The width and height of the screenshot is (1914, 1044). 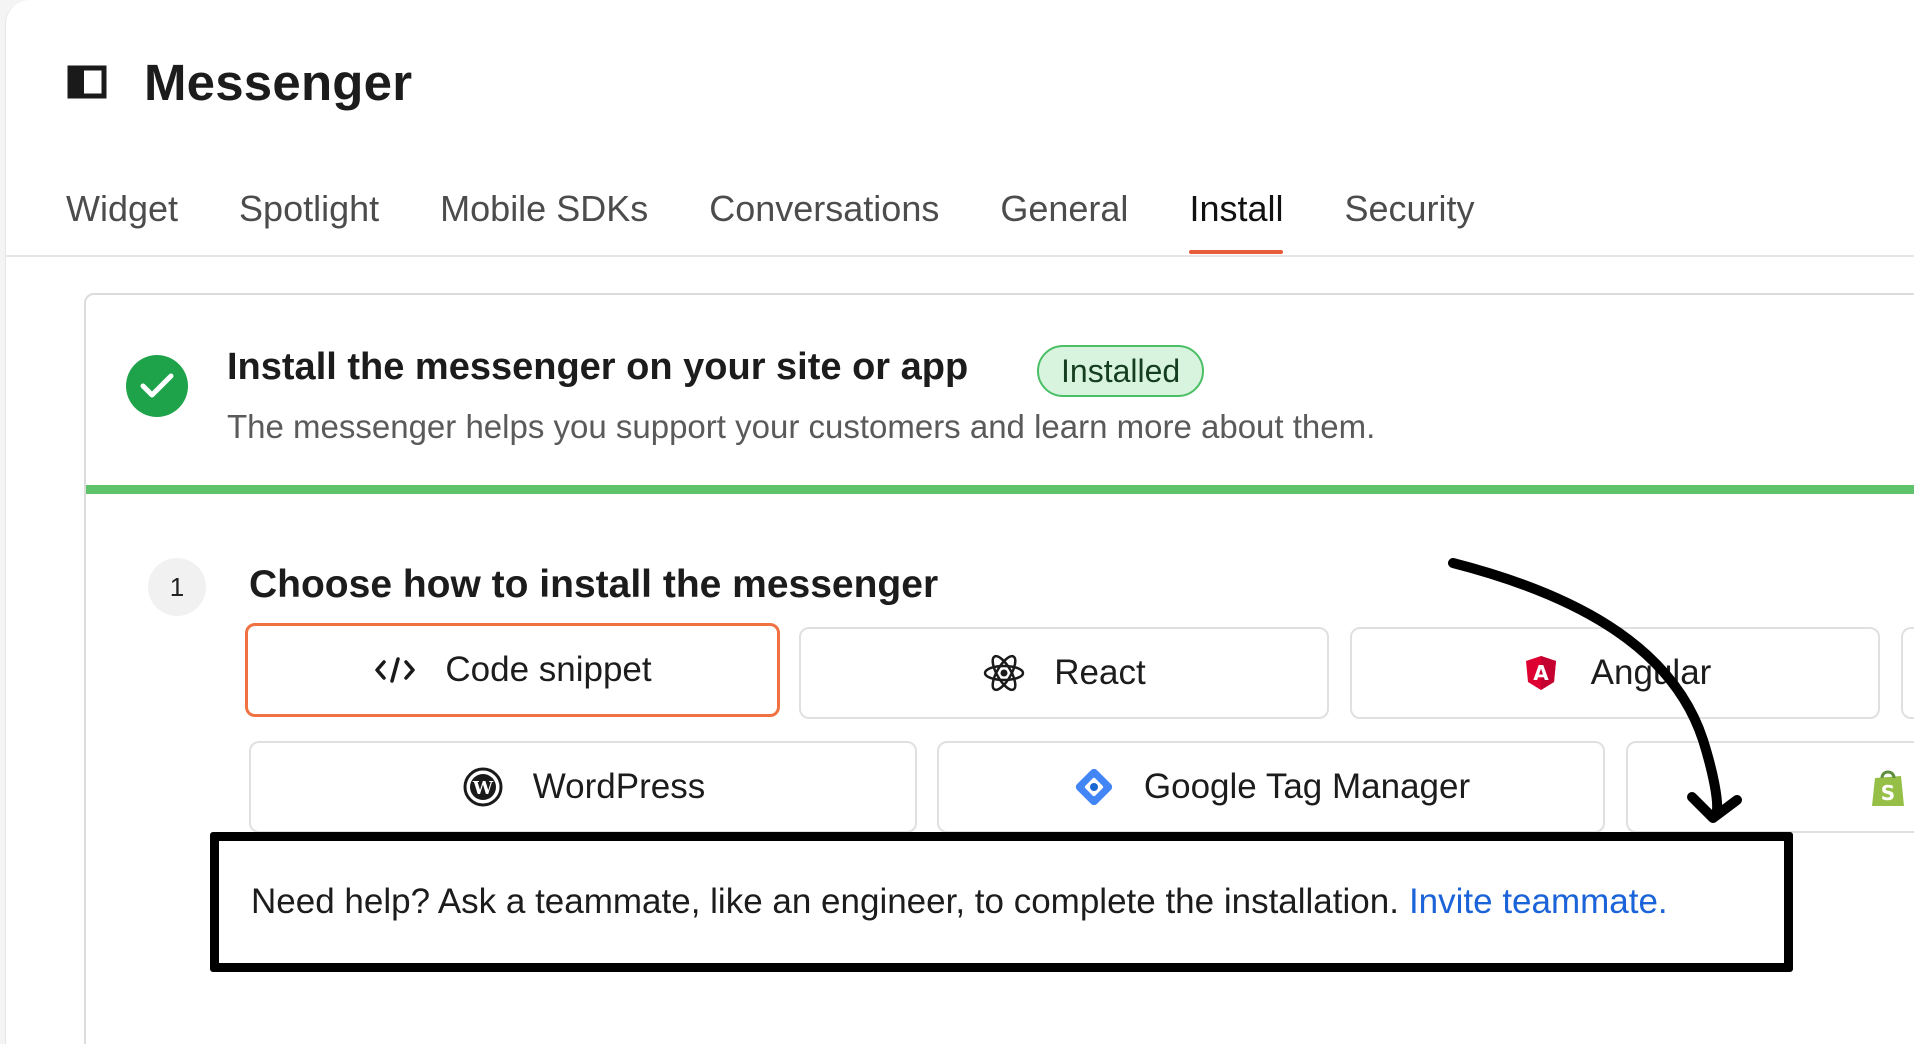 What do you see at coordinates (1094, 787) in the screenshot?
I see `google-tag-manager-icon` at bounding box center [1094, 787].